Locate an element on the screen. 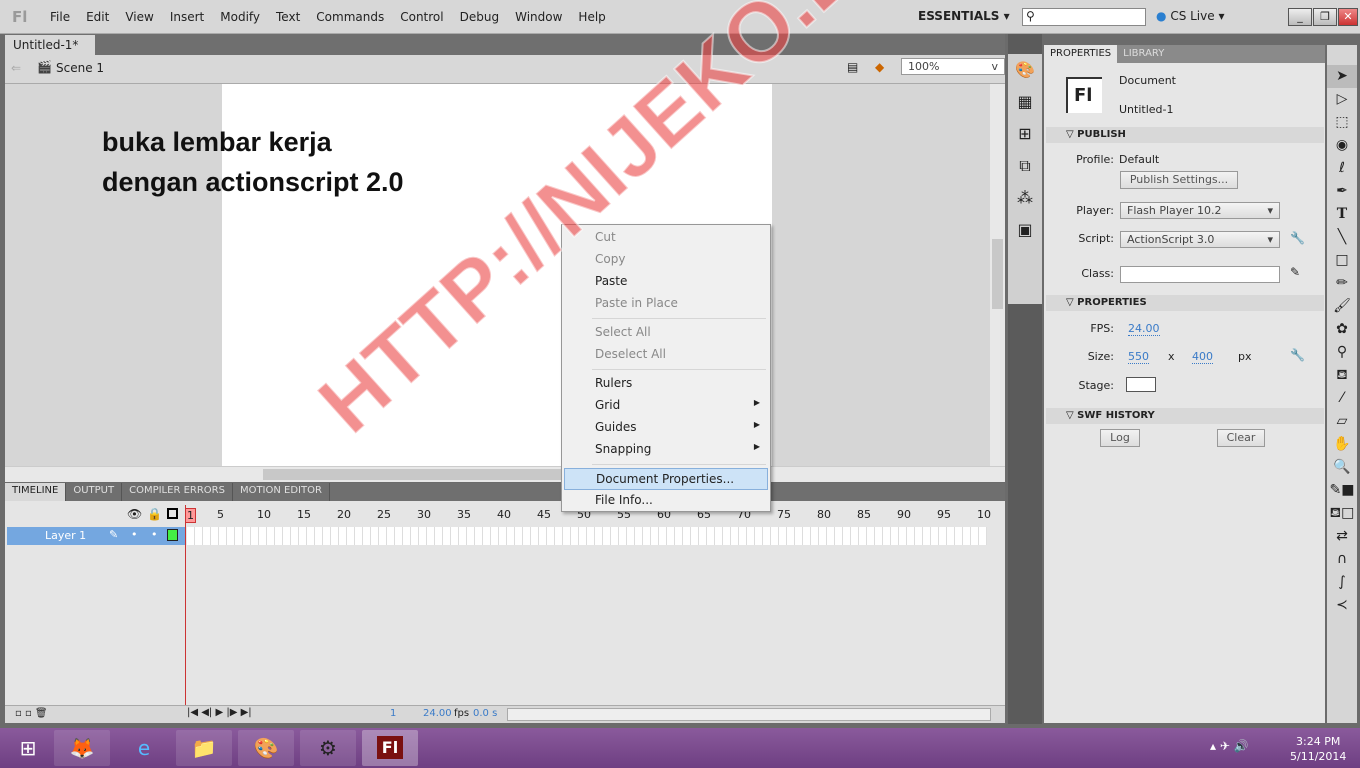  layer-row: Layer 1 ✎ • • is located at coordinates (96, 536).